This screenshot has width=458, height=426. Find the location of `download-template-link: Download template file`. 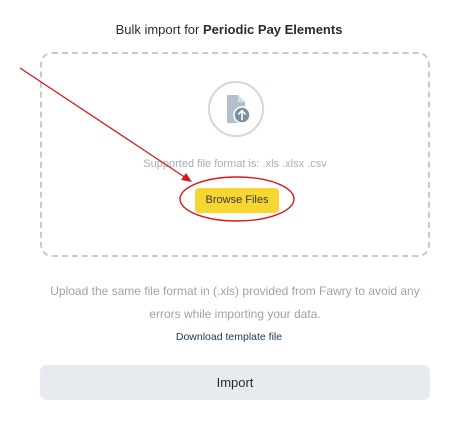

download-template-link: Download template file is located at coordinates (229, 337).